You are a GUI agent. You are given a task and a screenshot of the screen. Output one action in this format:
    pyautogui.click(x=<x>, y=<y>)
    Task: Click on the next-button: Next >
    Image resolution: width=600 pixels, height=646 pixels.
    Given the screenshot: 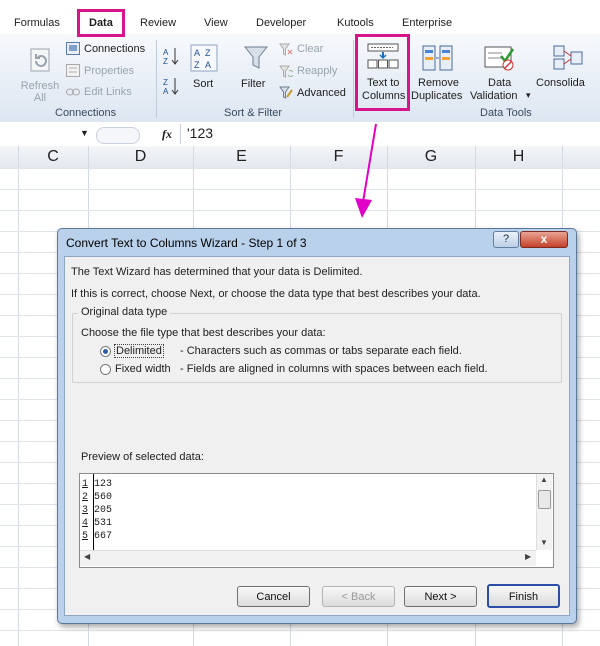 What is the action you would take?
    pyautogui.click(x=440, y=596)
    